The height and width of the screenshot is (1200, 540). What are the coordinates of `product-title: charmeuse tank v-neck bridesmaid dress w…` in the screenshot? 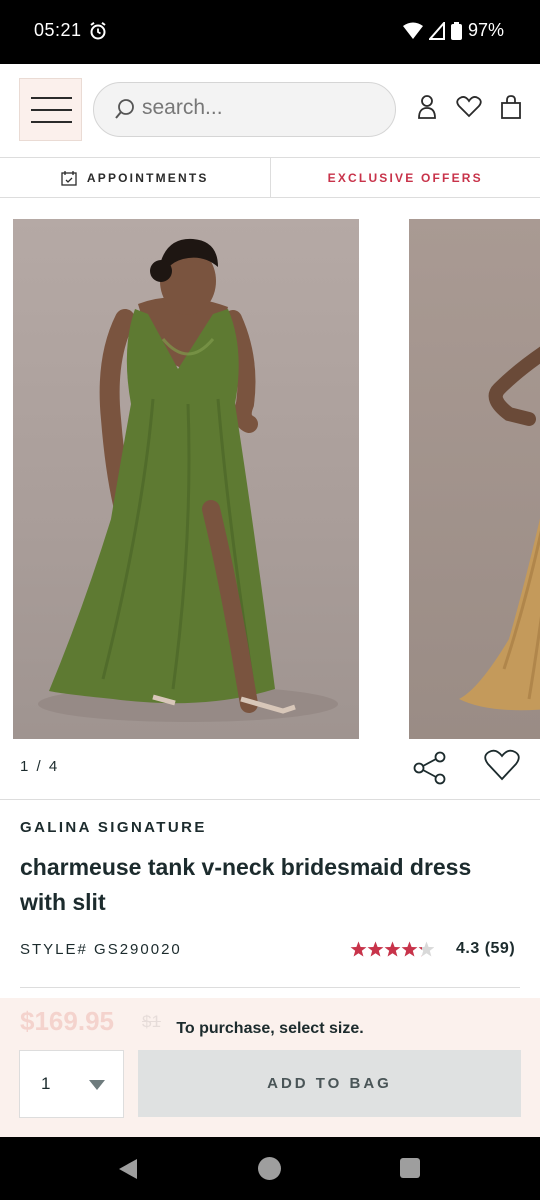 It's located at (246, 884).